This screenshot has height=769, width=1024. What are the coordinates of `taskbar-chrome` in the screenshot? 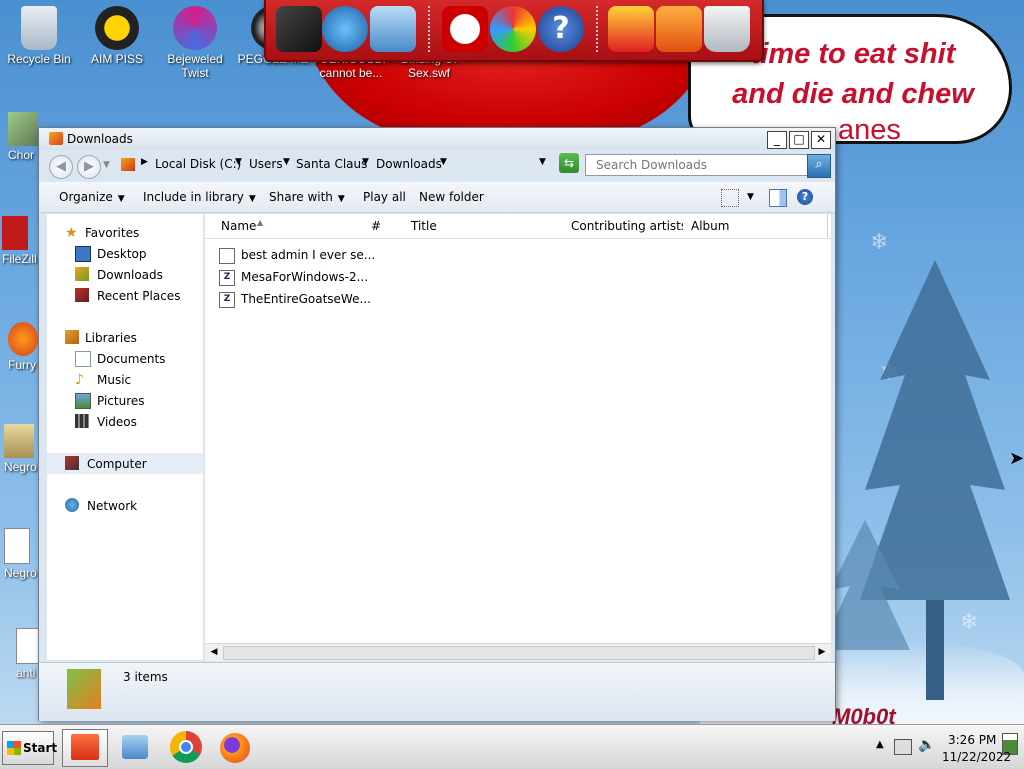 It's located at (186, 747).